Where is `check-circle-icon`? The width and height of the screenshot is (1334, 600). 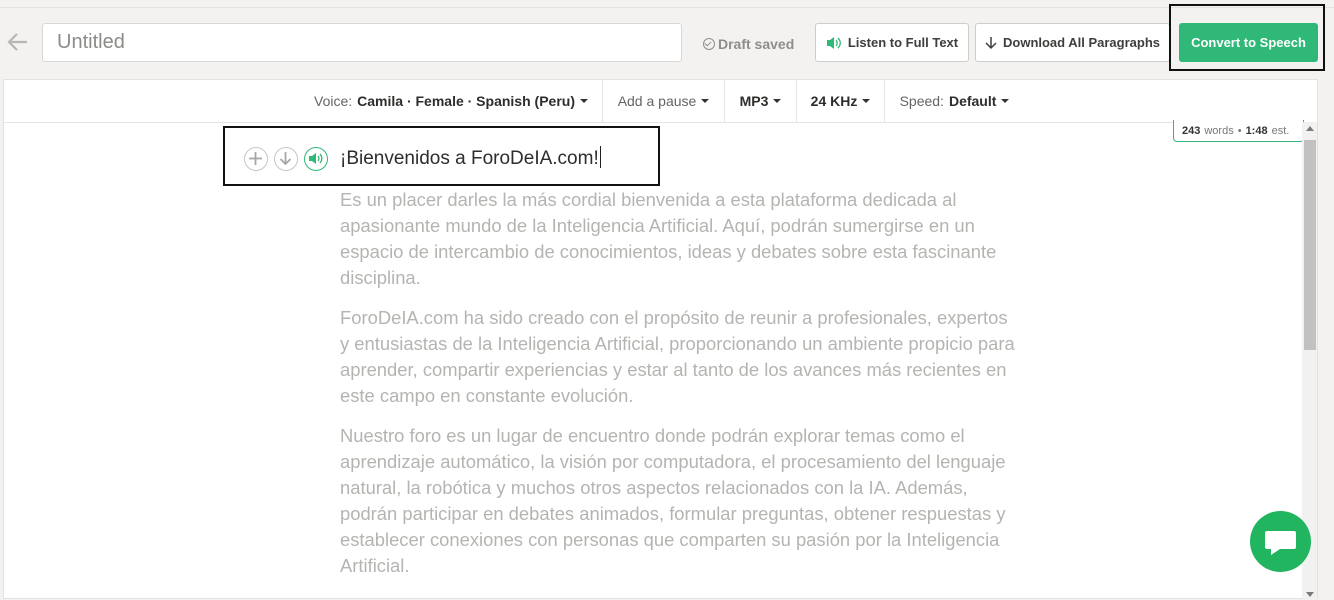
check-circle-icon is located at coordinates (709, 44).